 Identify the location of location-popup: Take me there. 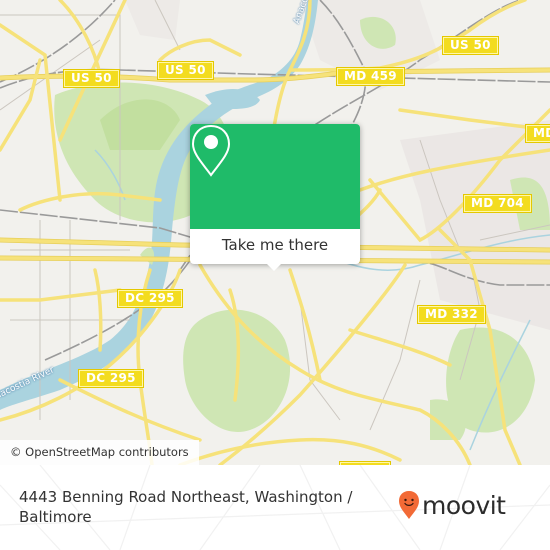
(275, 197).